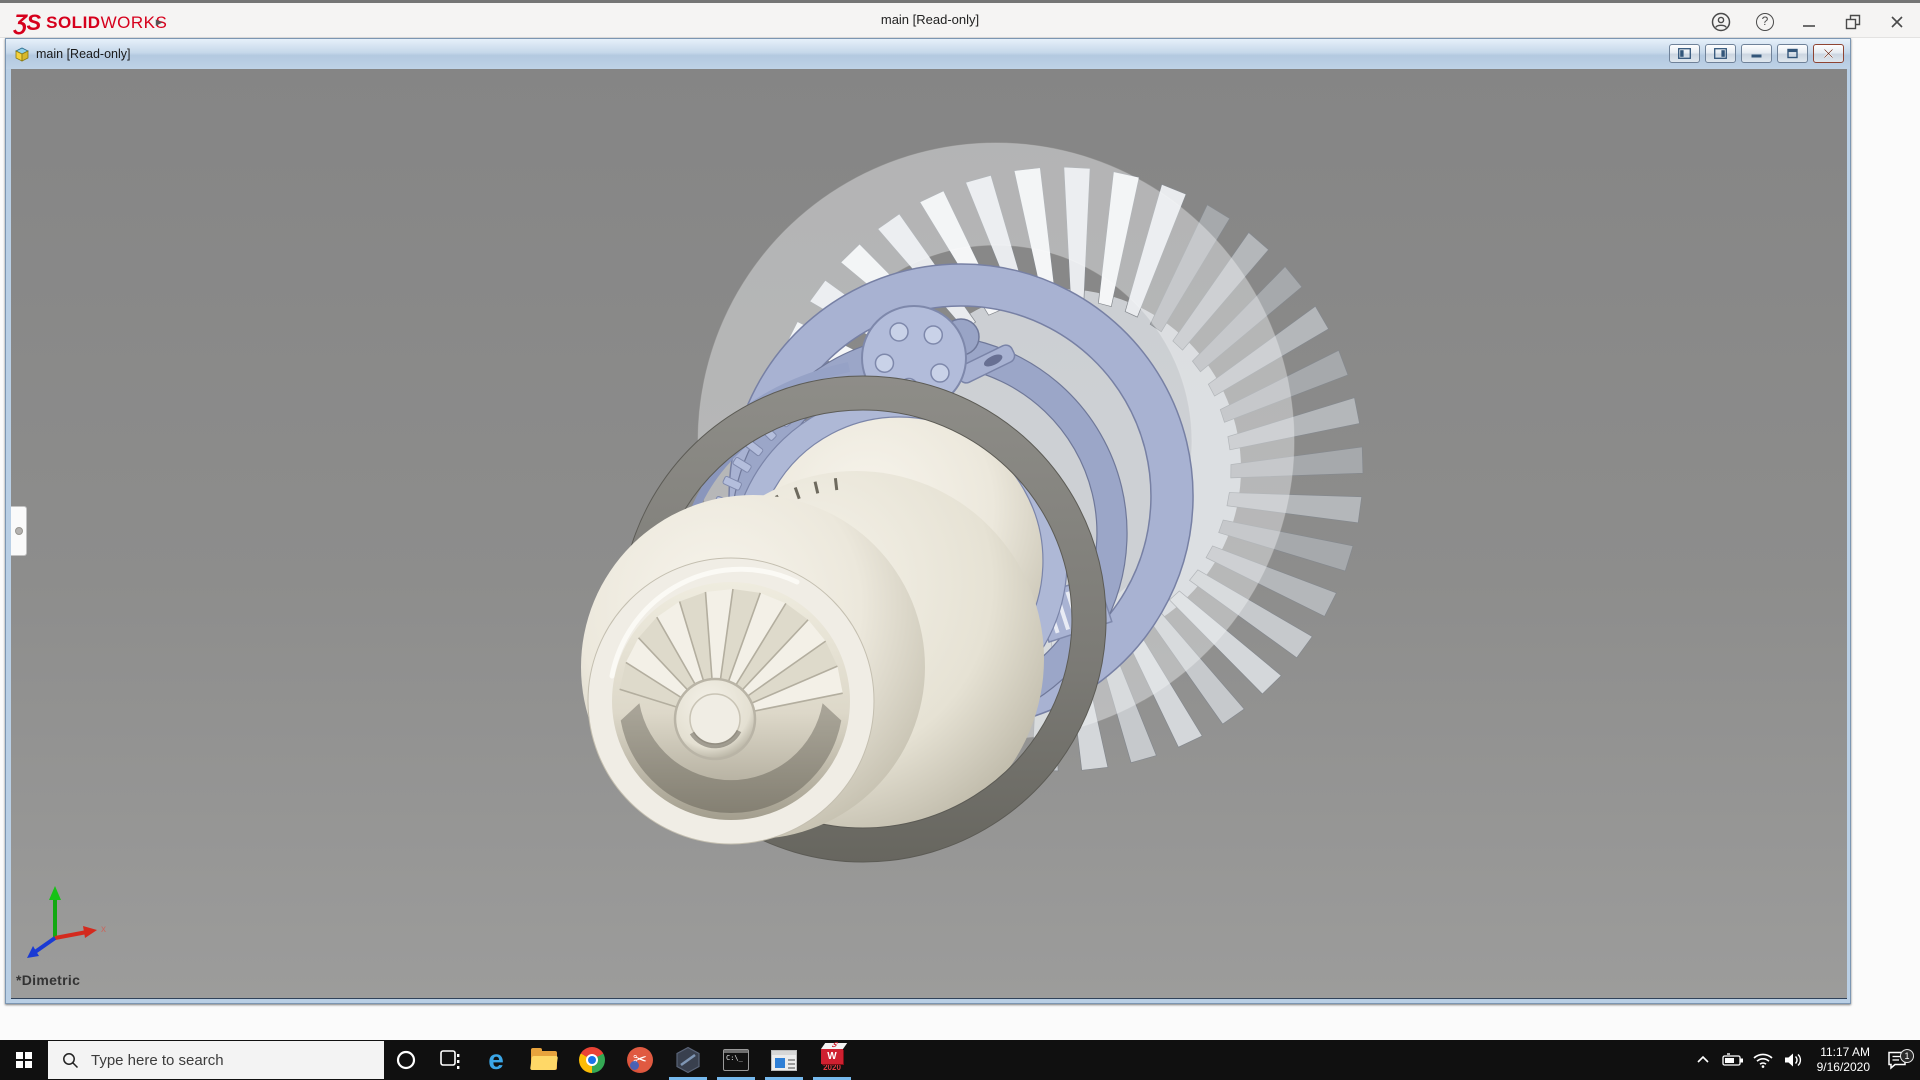 This screenshot has width=1920, height=1080. I want to click on taskbar-item-file-explorer, so click(544, 1060).